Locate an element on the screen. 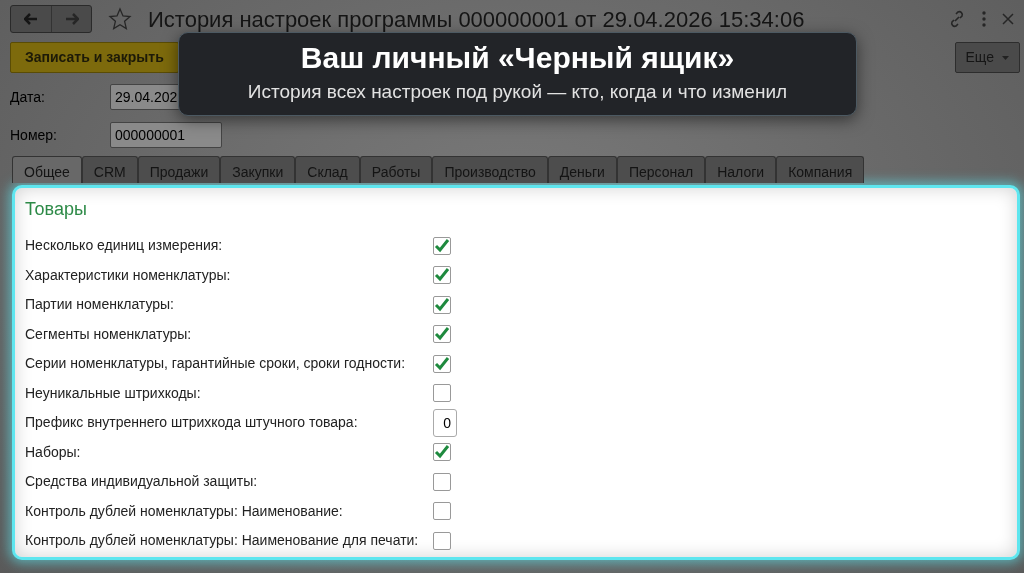 The width and height of the screenshot is (1024, 573). tab: Налоги is located at coordinates (741, 169).